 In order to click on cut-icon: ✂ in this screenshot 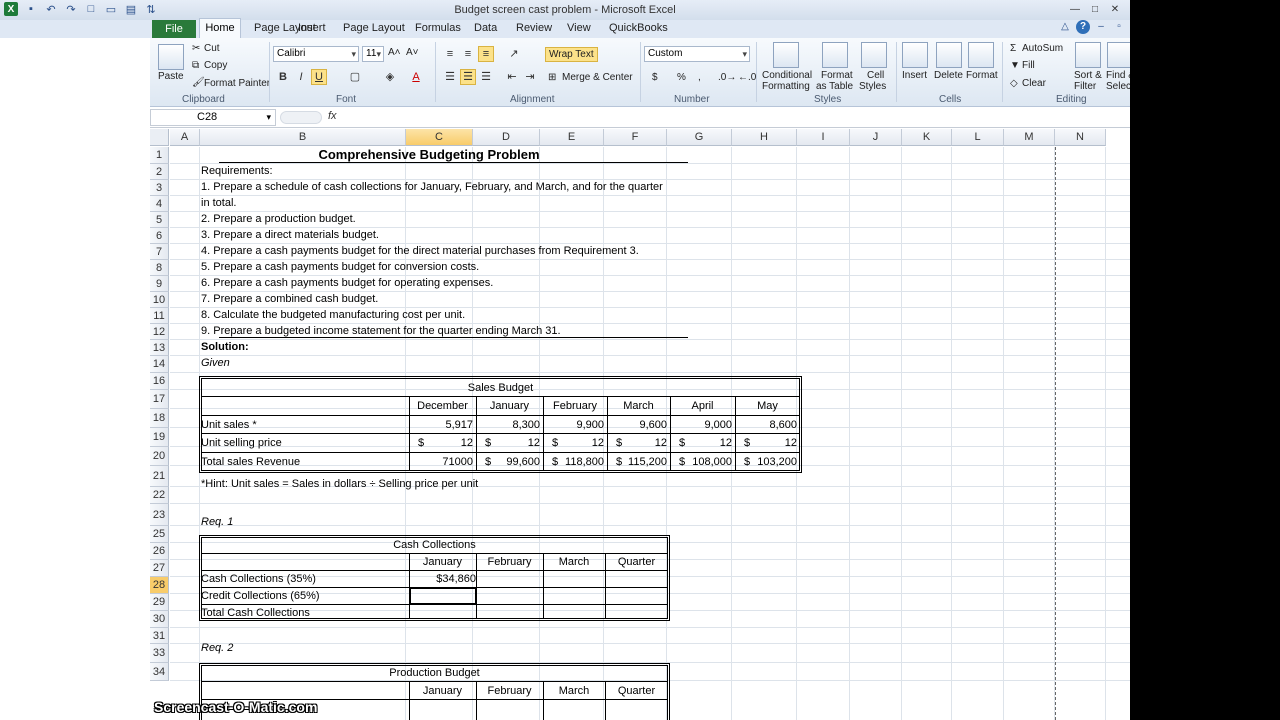, I will do `click(196, 48)`.